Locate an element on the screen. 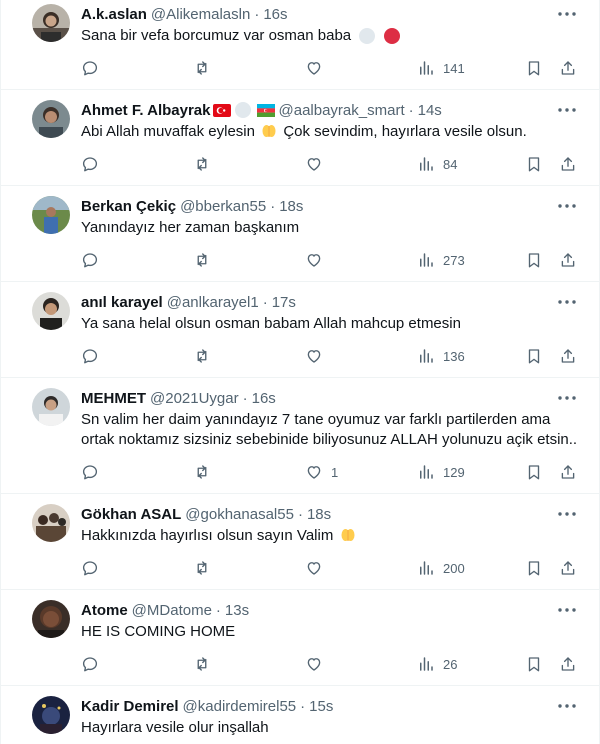 The width and height of the screenshot is (600, 744). username: @2021Uygar is located at coordinates (194, 398).